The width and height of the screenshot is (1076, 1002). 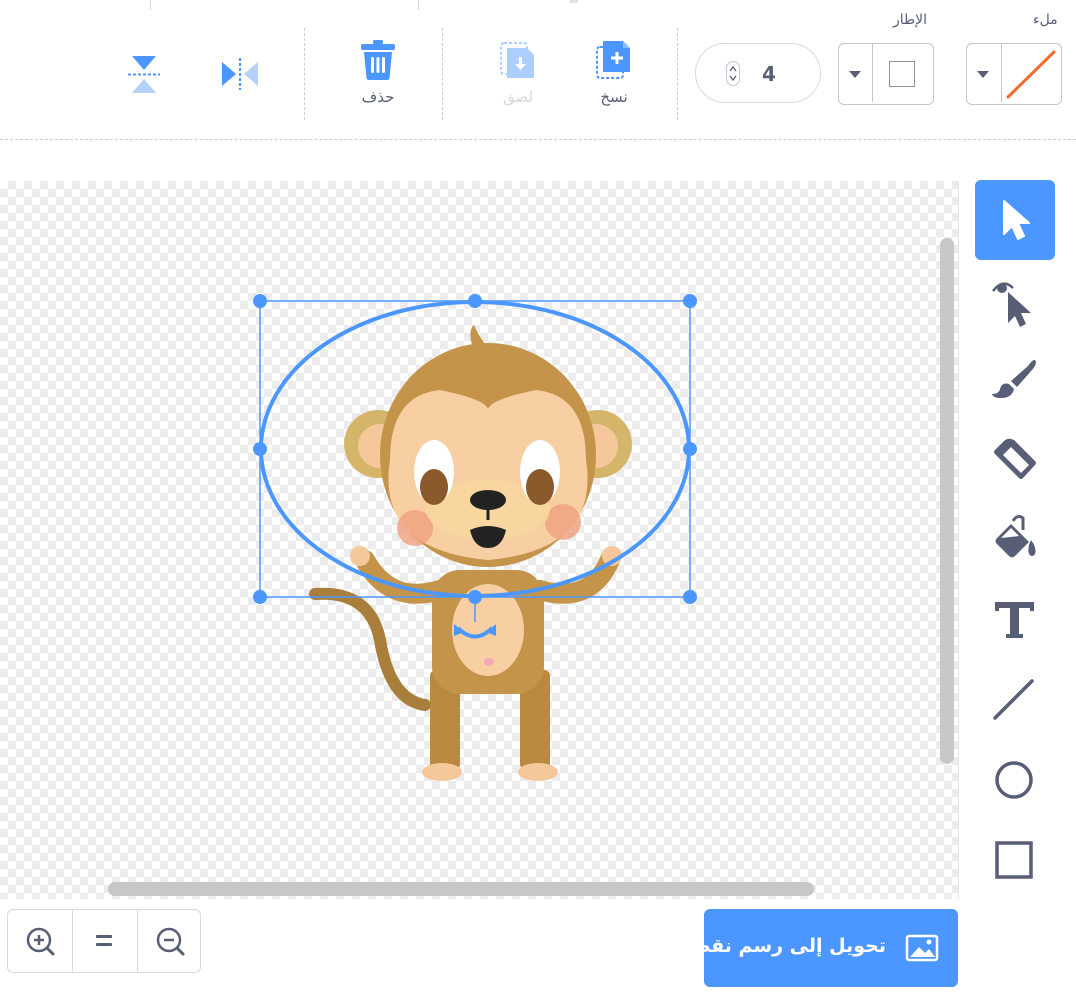 I want to click on tool-fill, so click(x=1015, y=540).